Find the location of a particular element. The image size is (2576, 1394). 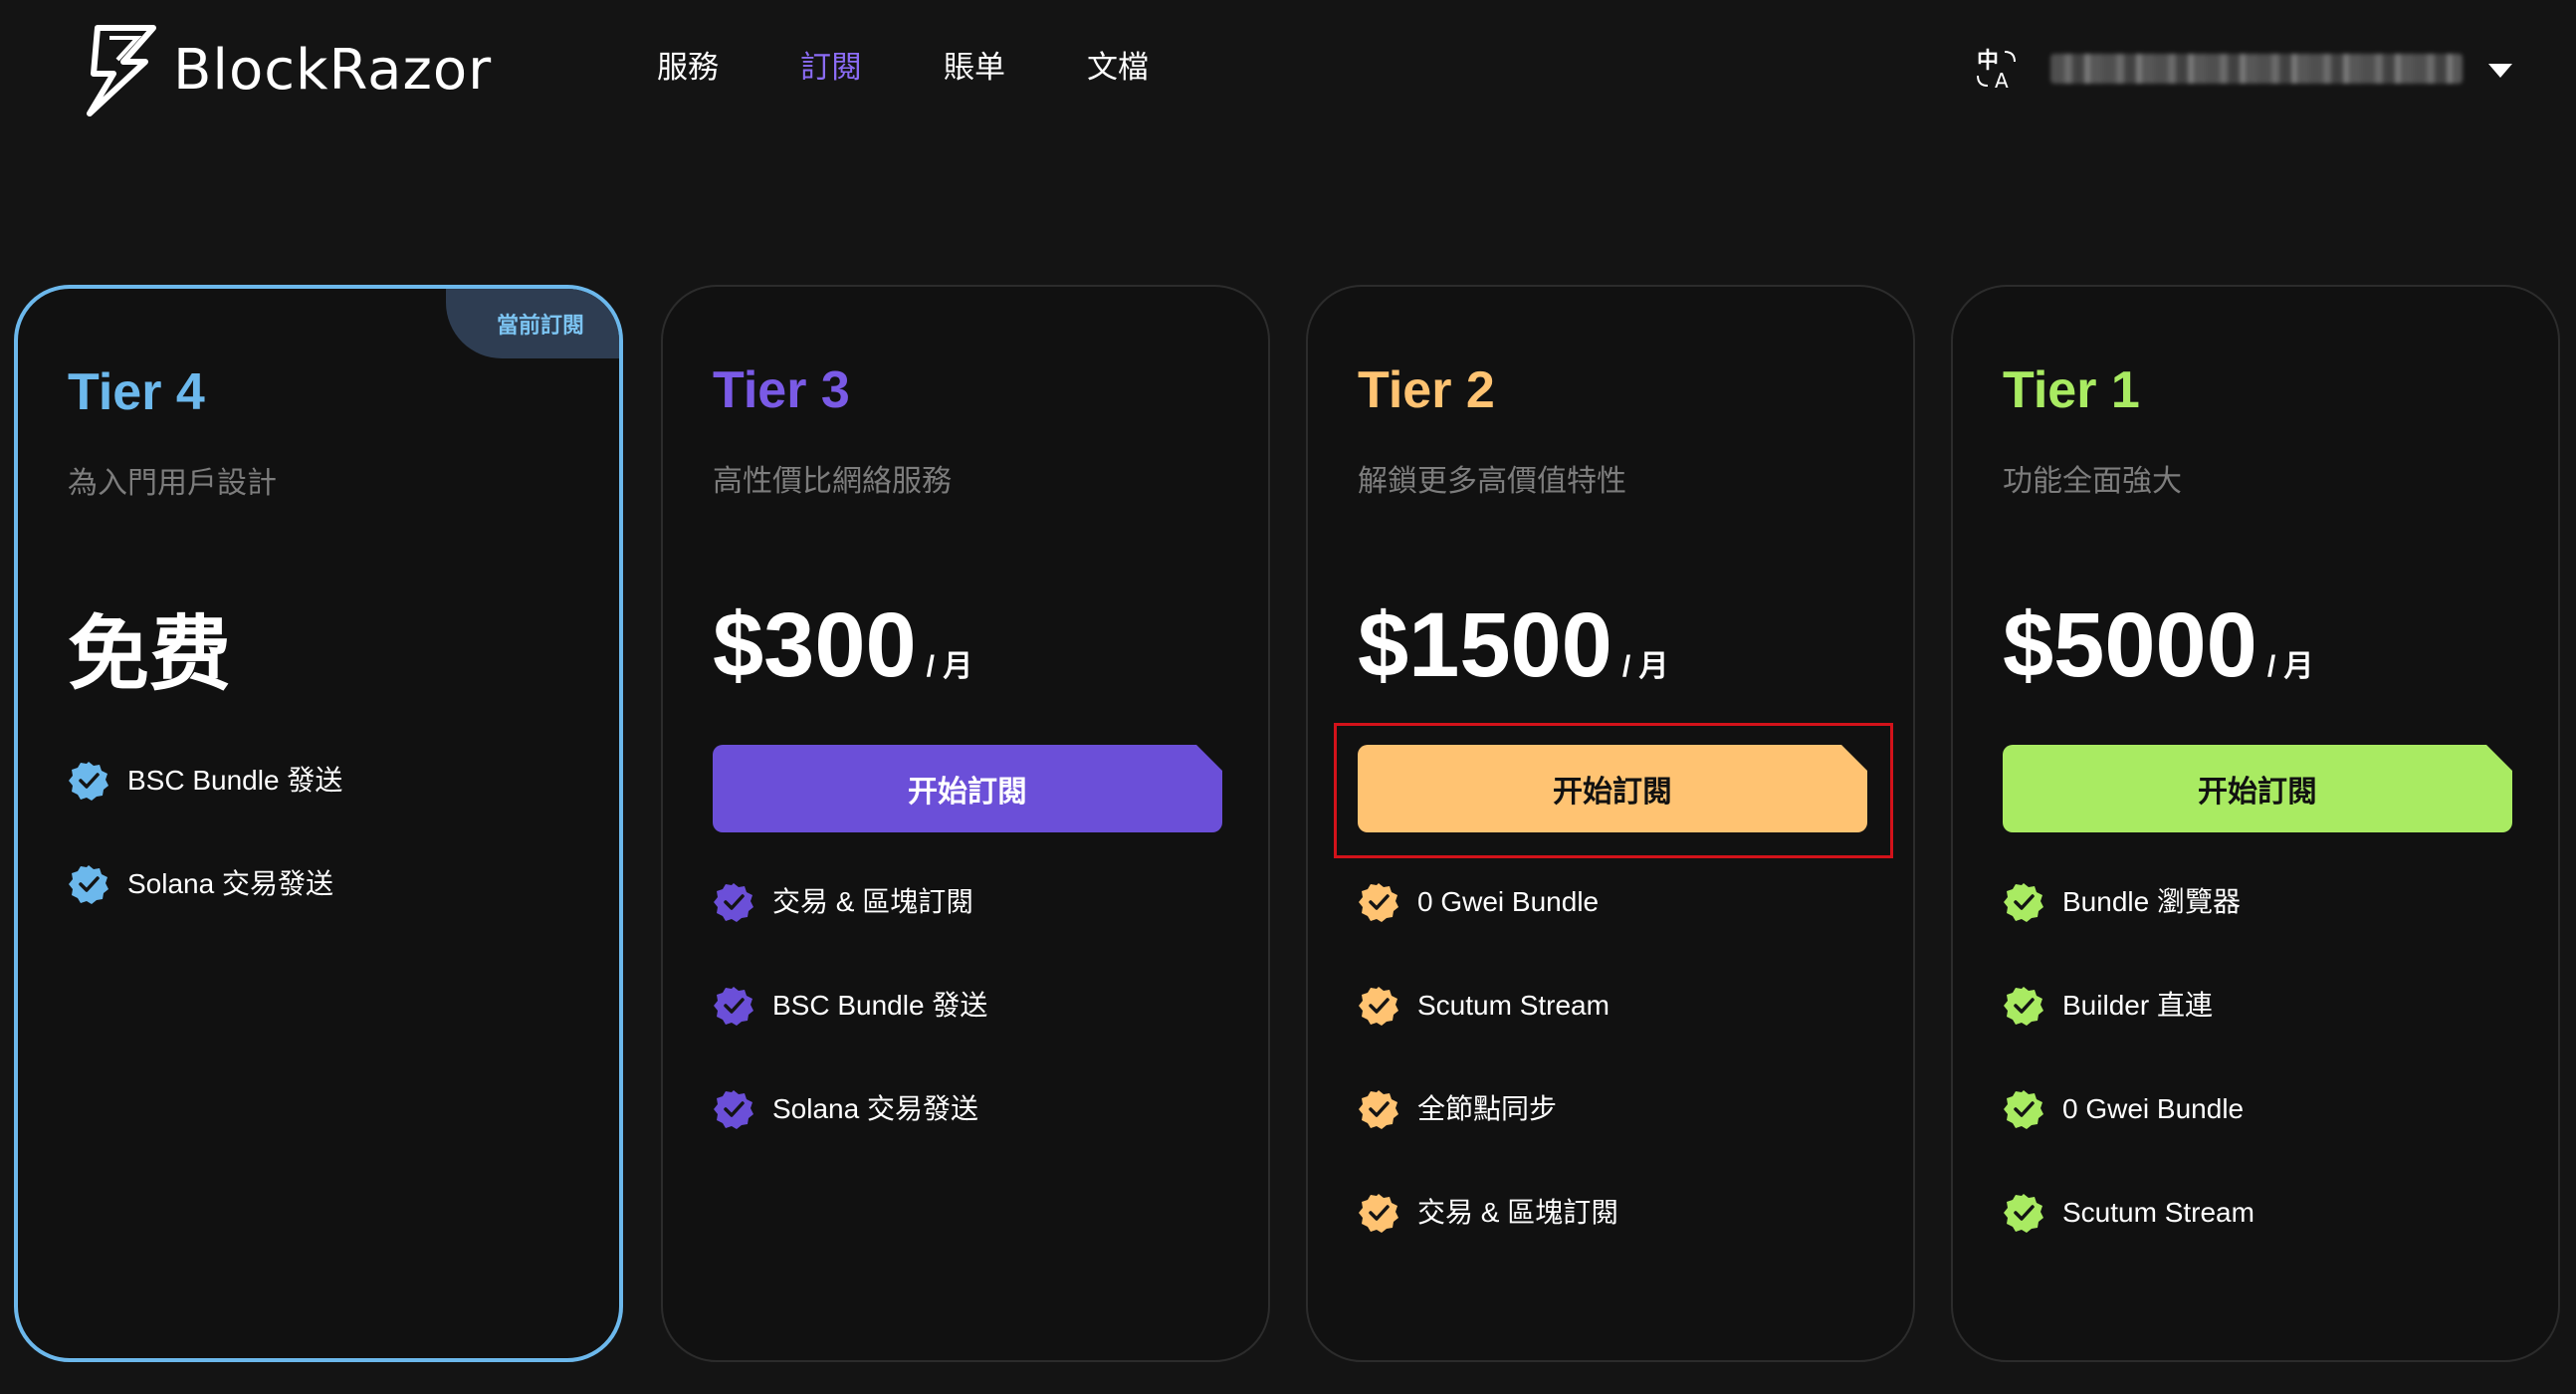

price-row: $5000 / 月 is located at coordinates (2158, 645).